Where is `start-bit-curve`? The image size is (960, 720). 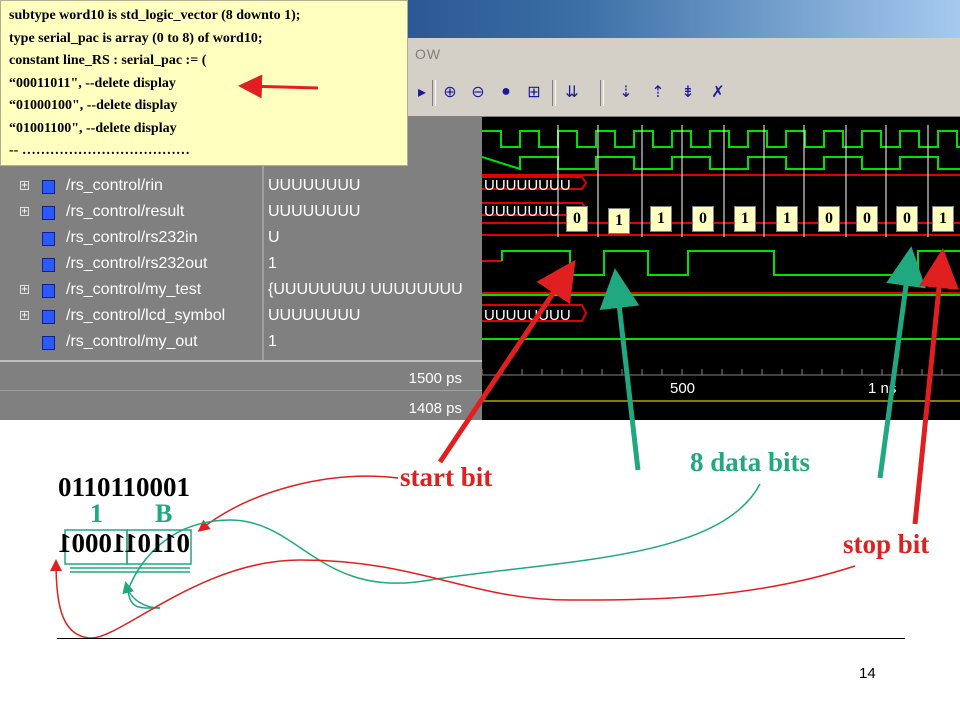 start-bit-curve is located at coordinates (298, 503).